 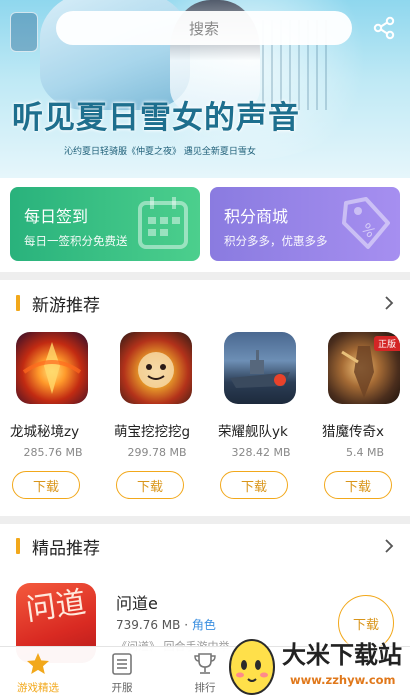 I want to click on trophy-icon, so click(x=205, y=663).